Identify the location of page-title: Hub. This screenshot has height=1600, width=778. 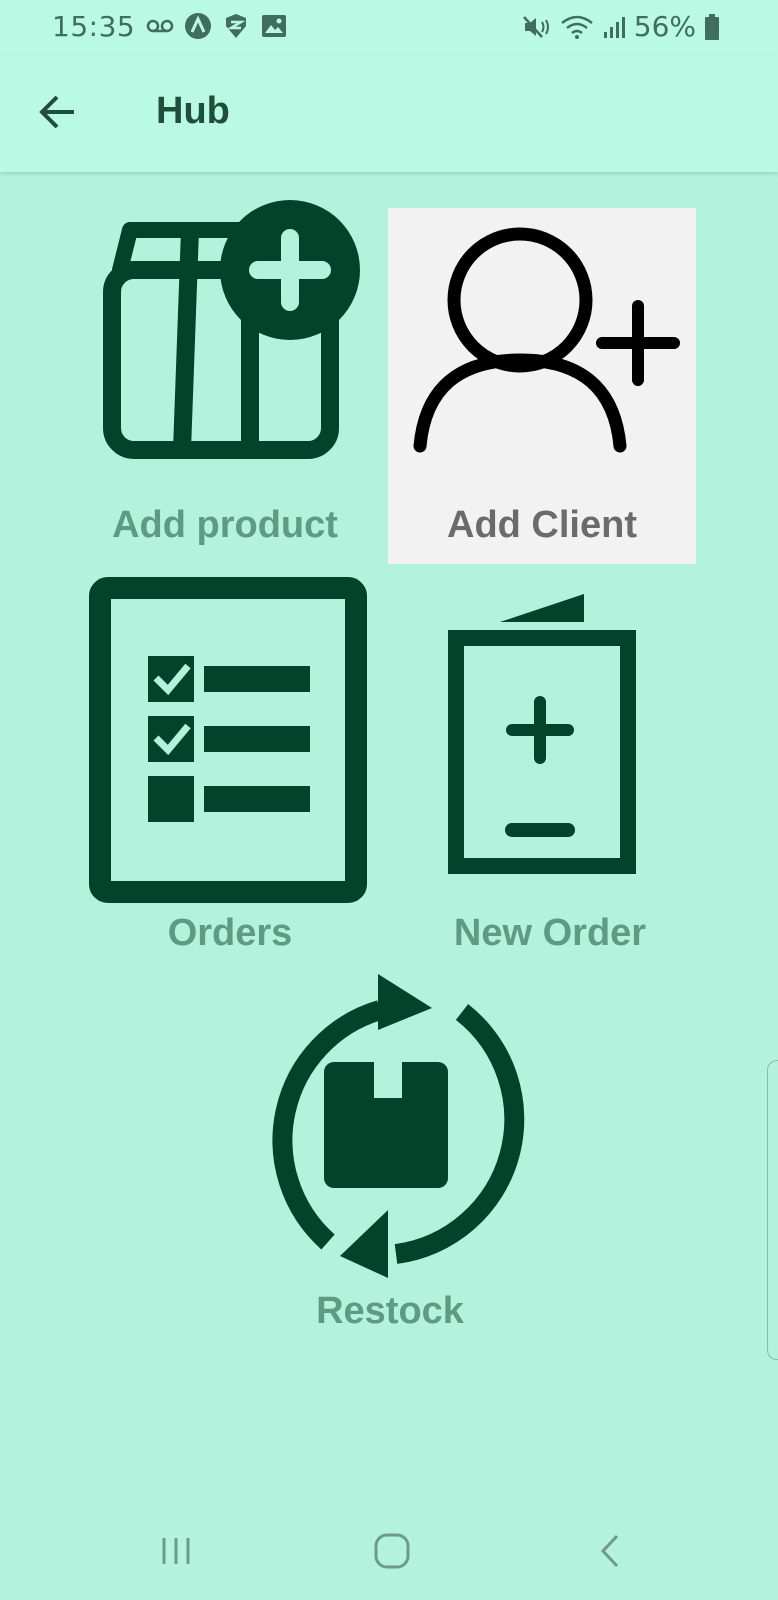
(193, 111).